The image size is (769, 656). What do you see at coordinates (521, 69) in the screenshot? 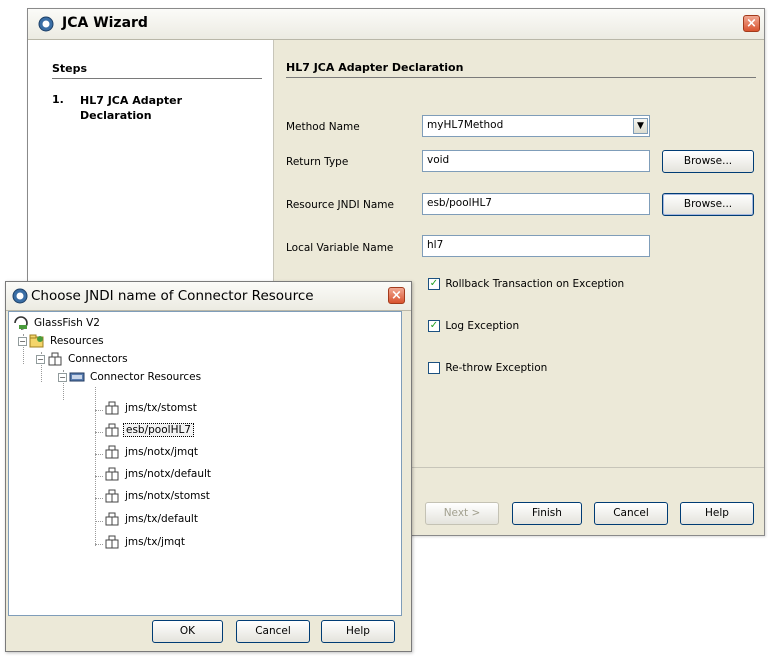
I see `panel-heading: HL7 JCA Adapter Declaration` at bounding box center [521, 69].